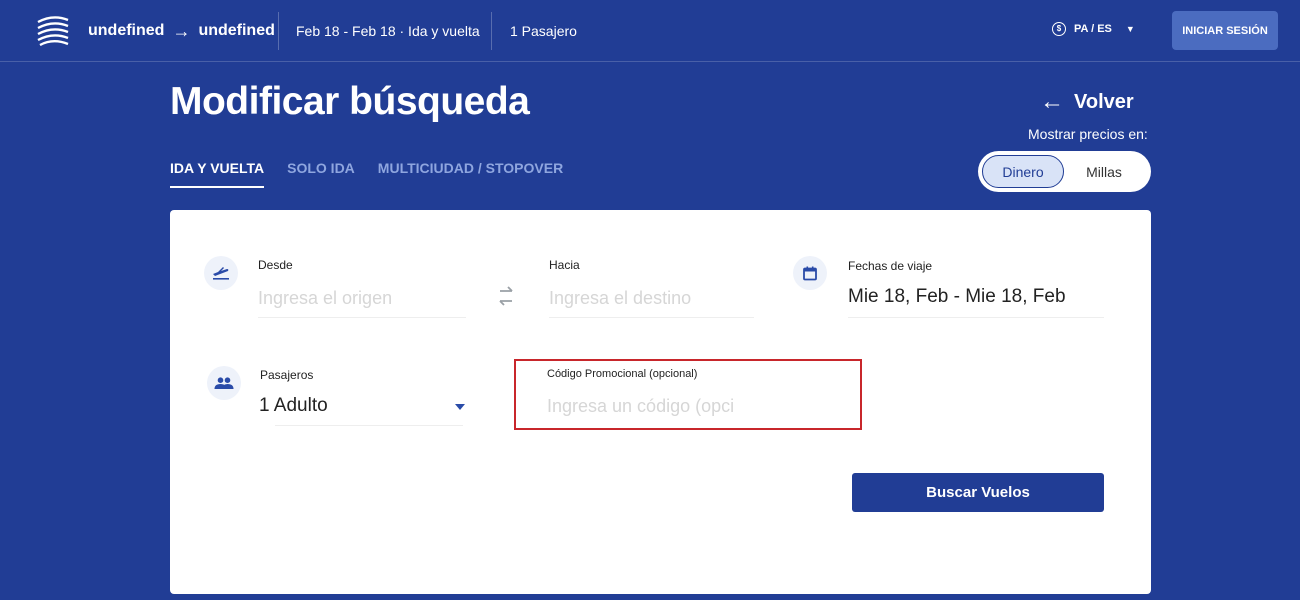 The image size is (1300, 600). Describe the element at coordinates (957, 297) in the screenshot. I see `dates-value: Mie 18, Feb - Mie 18, Feb` at that location.